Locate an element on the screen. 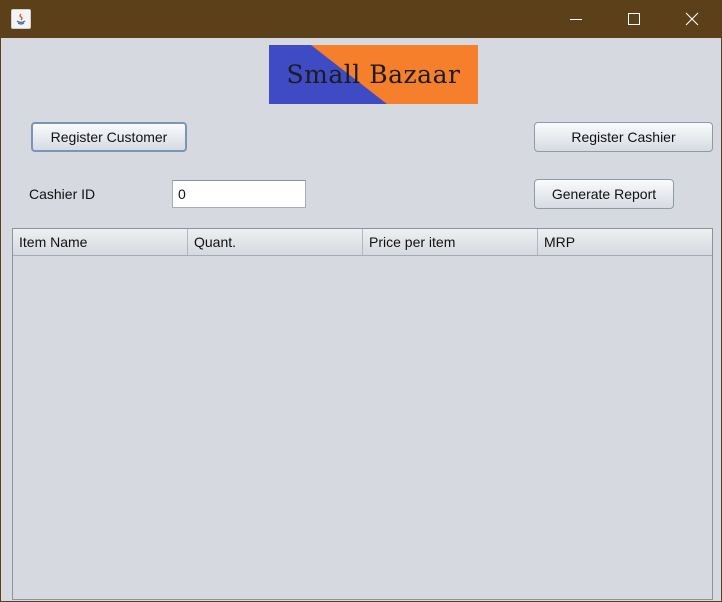 Image resolution: width=722 pixels, height=602 pixels. column-header-quantity: Quant. is located at coordinates (275, 242).